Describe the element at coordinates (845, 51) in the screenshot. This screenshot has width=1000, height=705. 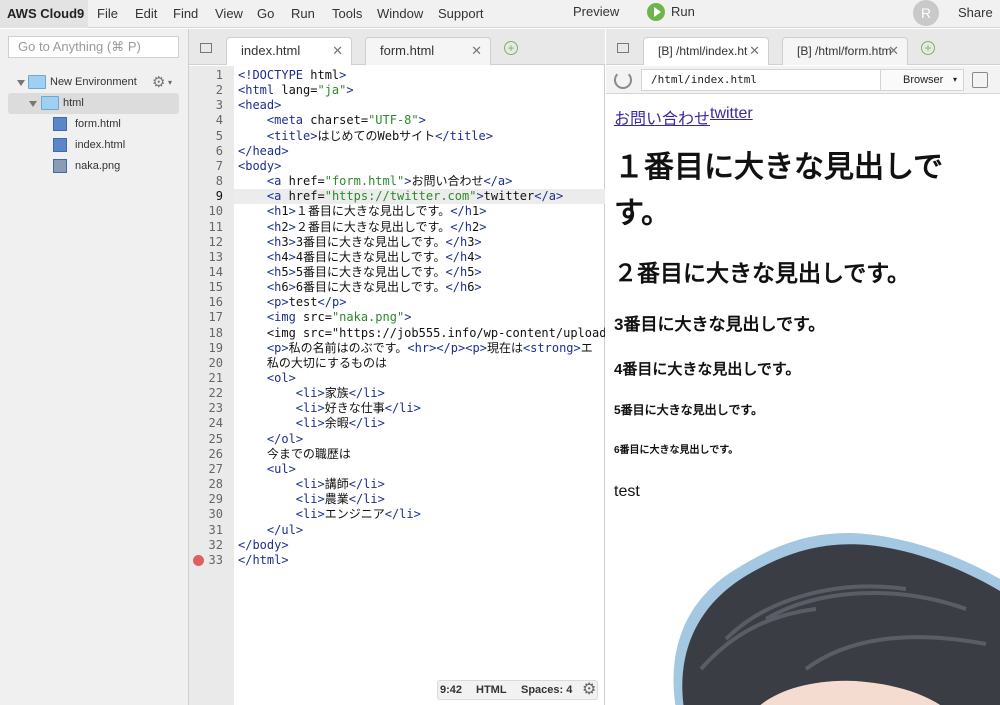
I see `tab-preview-form: [B] /html/form.htm ✕` at that location.